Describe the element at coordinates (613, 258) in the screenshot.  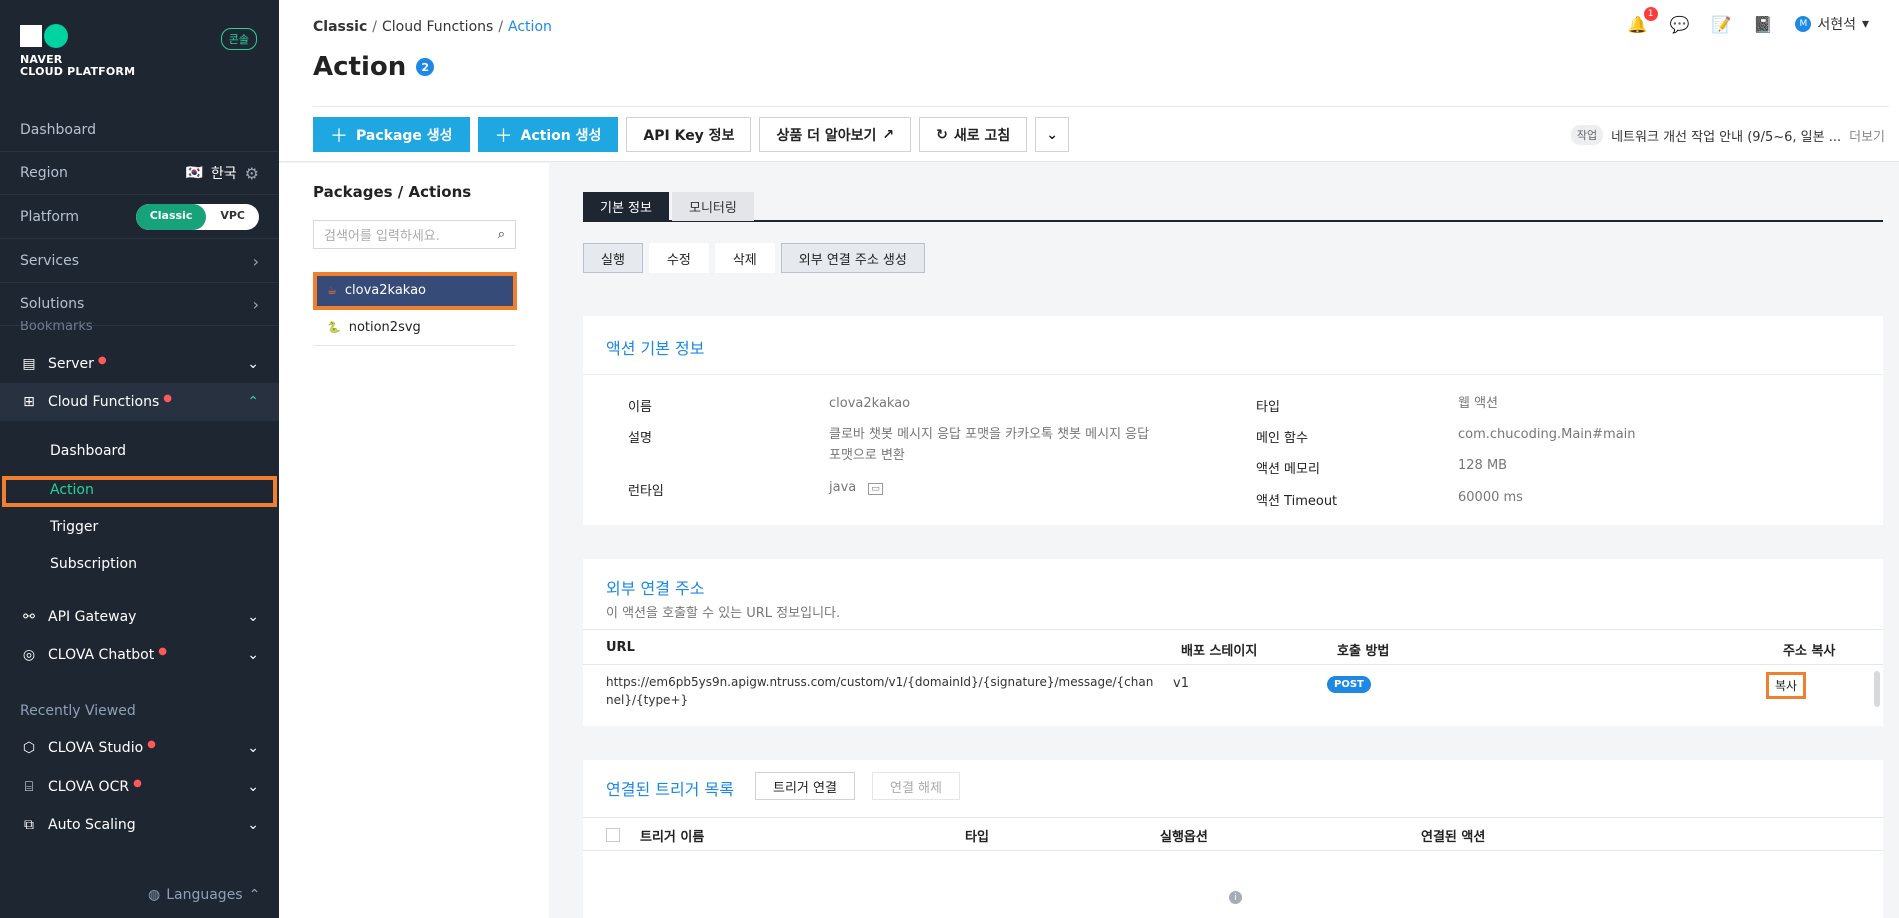
I see `run-button: 실행` at that location.